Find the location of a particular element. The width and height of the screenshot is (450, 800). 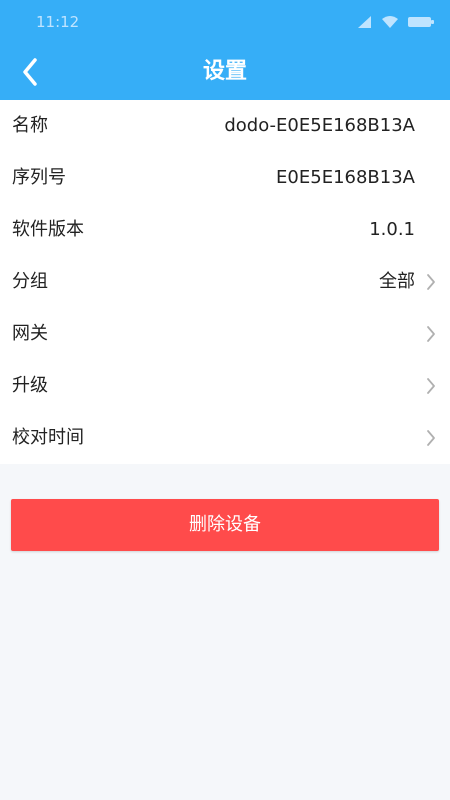

wifi-icon is located at coordinates (390, 22).